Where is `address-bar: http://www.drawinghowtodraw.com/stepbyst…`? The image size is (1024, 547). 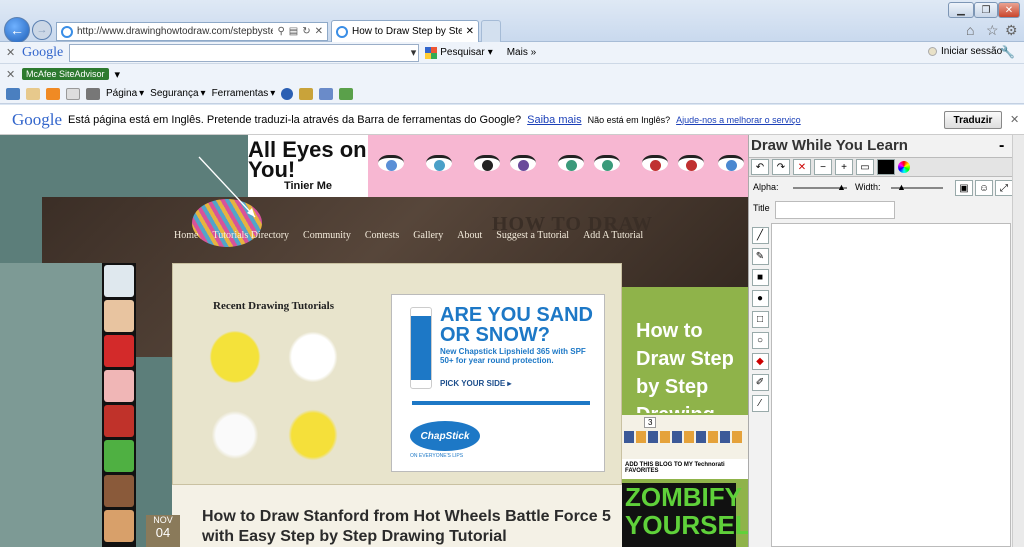 address-bar: http://www.drawinghowtodraw.com/stepbyst… is located at coordinates (192, 31).